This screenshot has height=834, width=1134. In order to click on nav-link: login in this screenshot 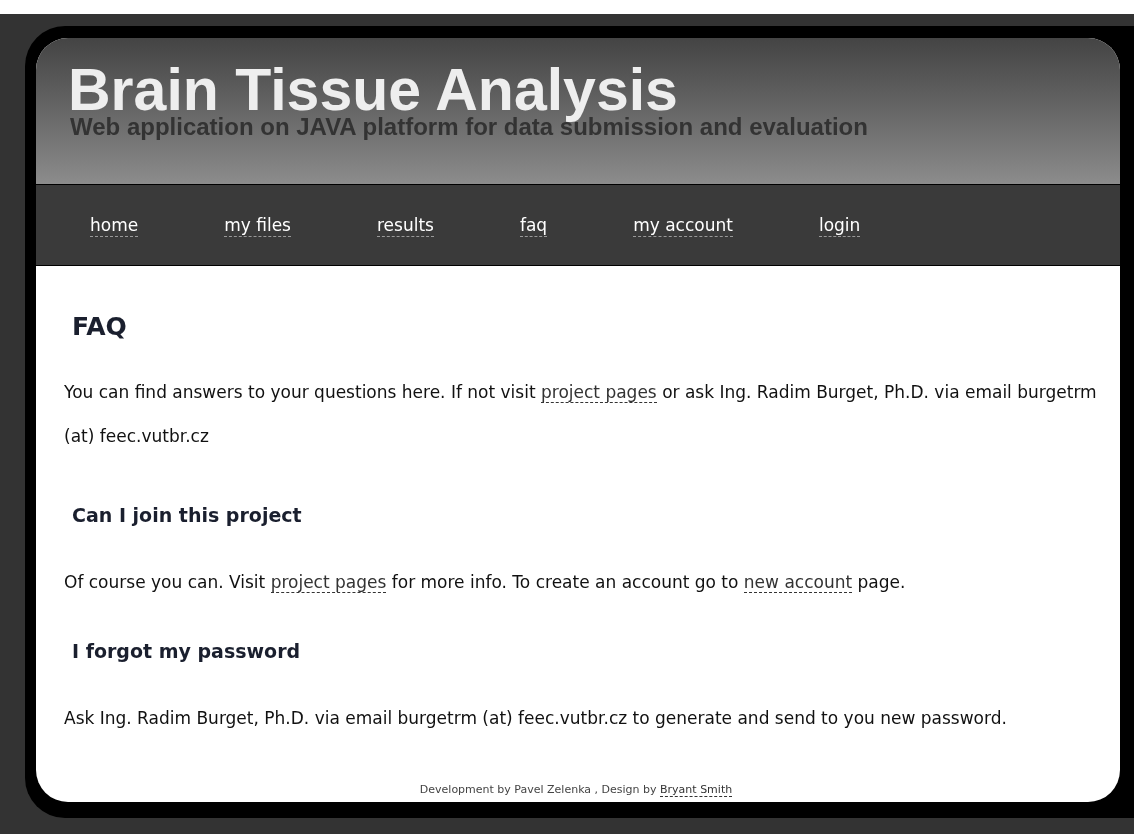, I will do `click(839, 225)`.